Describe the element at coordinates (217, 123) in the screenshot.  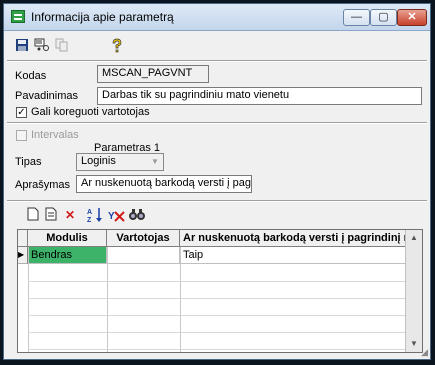
I see `section-divider` at that location.